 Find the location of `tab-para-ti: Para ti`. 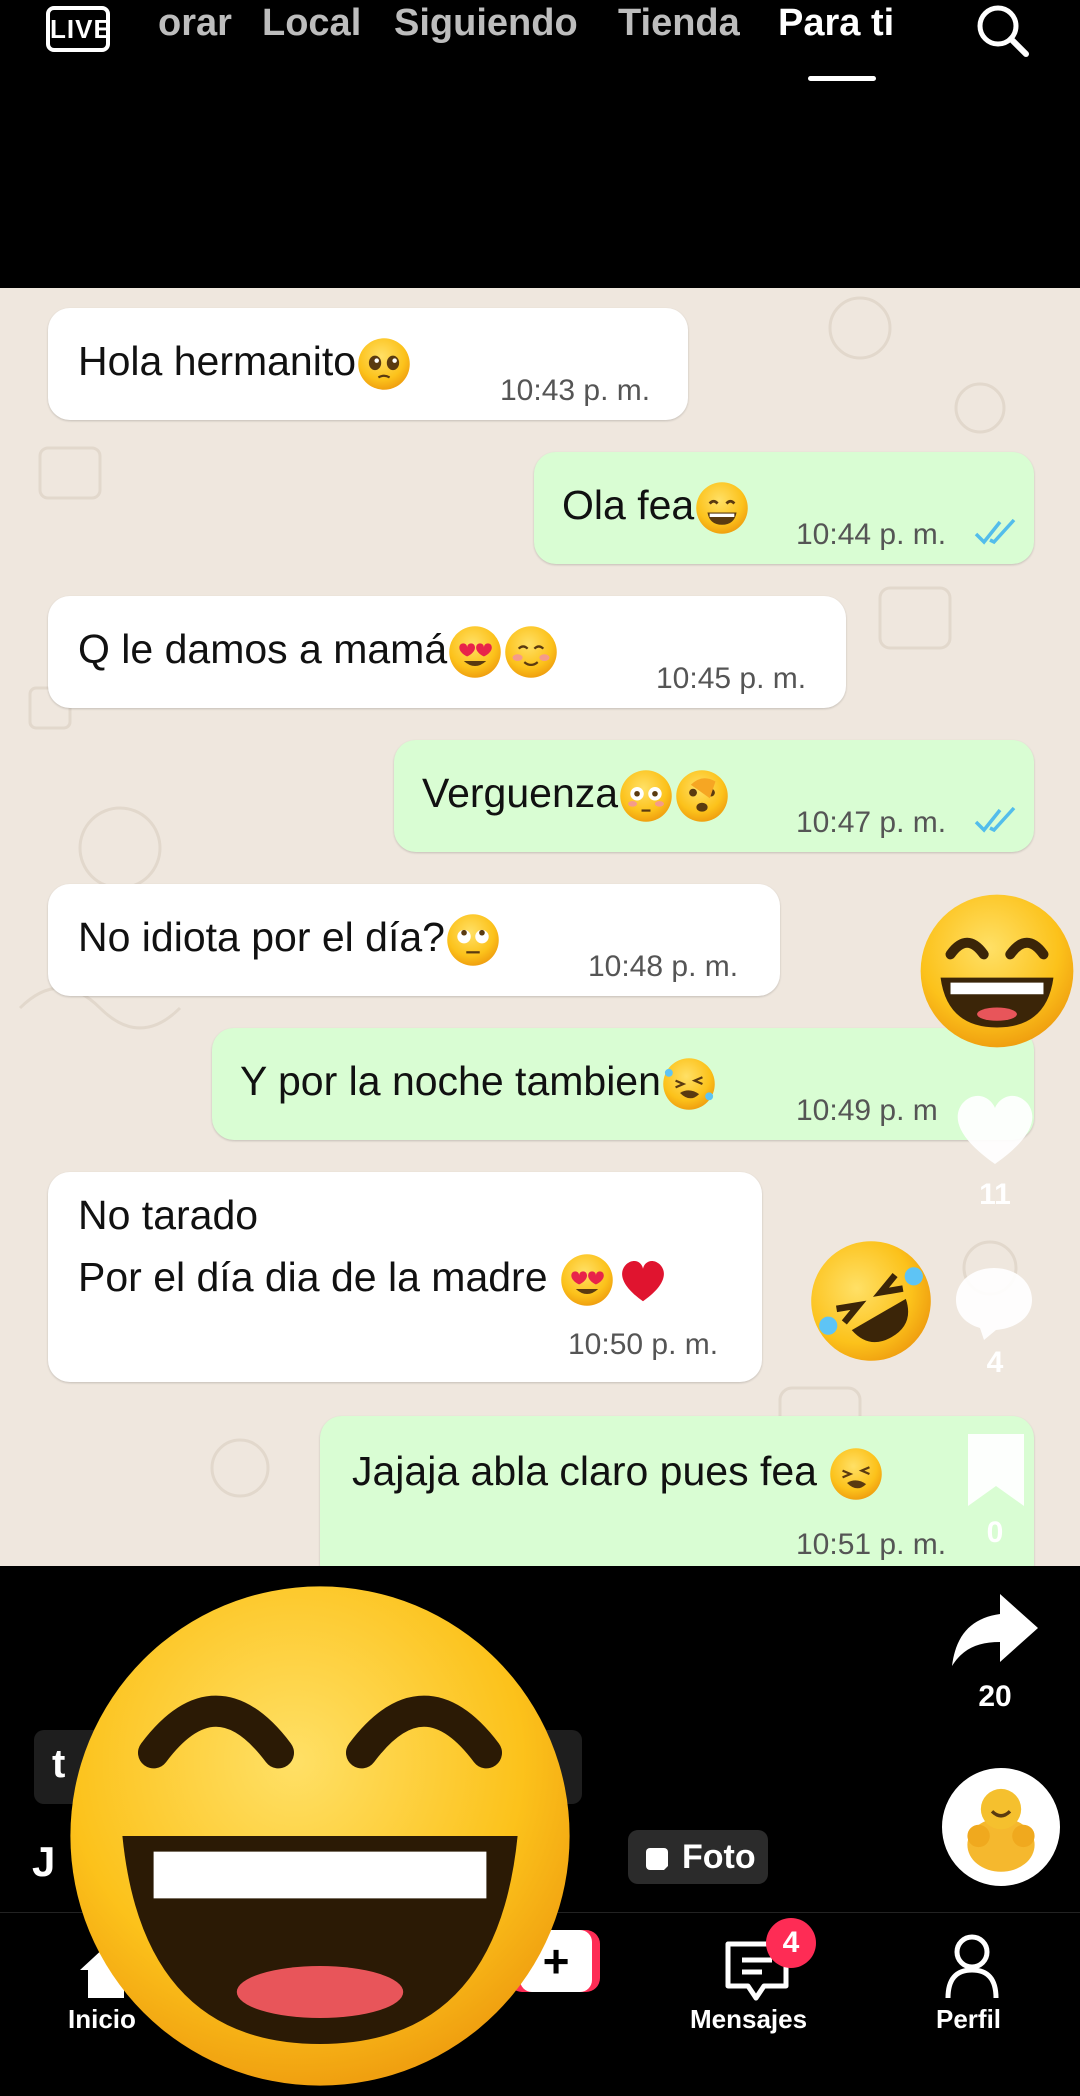

tab-para-ti: Para ti is located at coordinates (836, 23).